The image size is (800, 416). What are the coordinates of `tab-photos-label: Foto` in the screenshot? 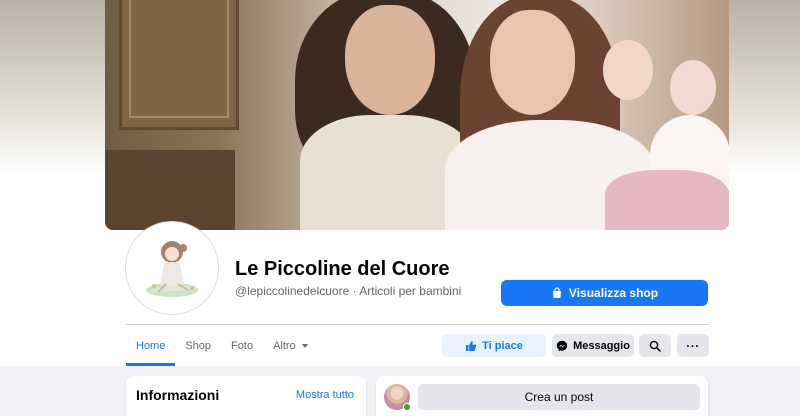 It's located at (242, 346).